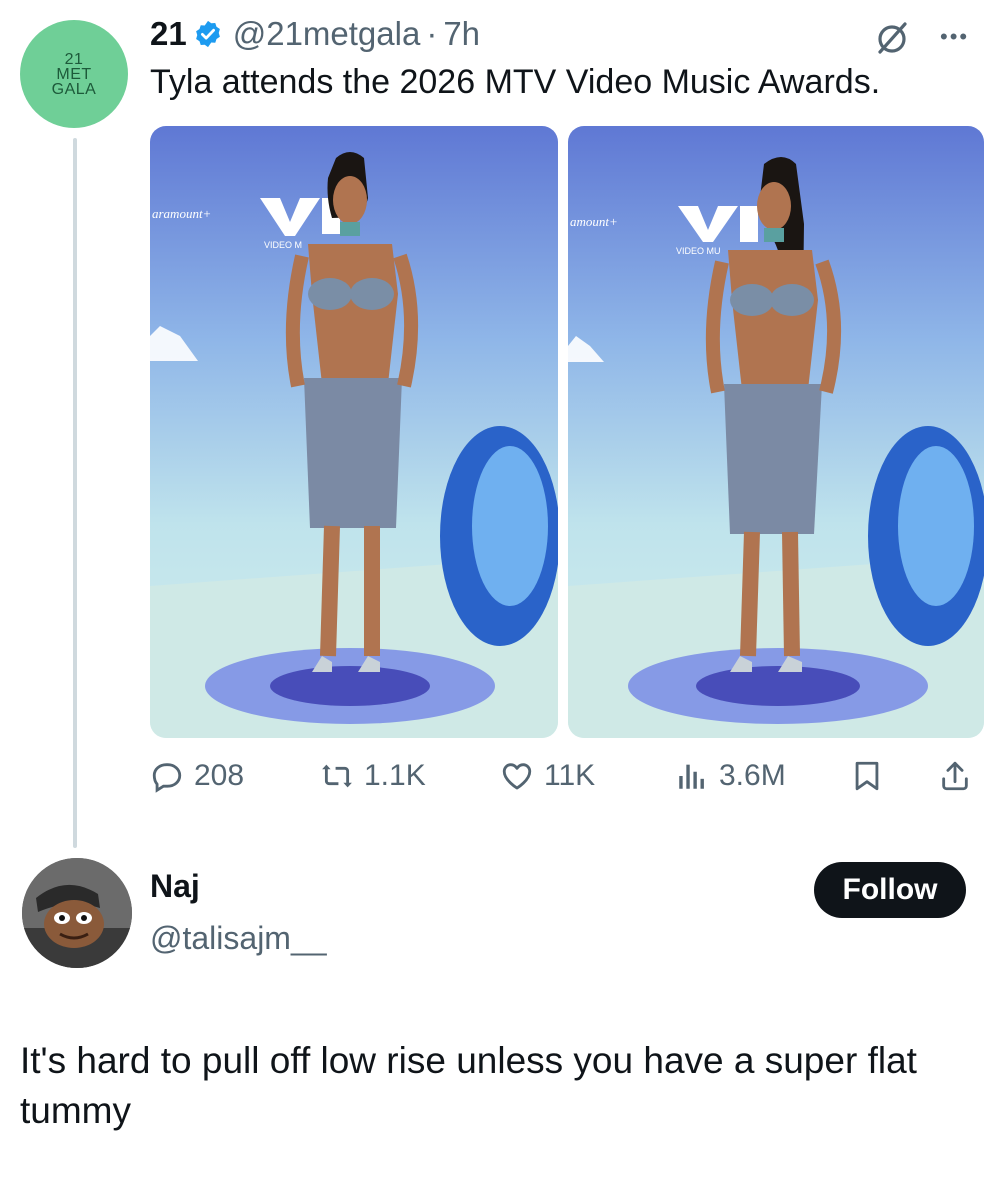 This screenshot has width=1005, height=1200. Describe the element at coordinates (175, 886) in the screenshot. I see `reply-author-name: Naj` at that location.